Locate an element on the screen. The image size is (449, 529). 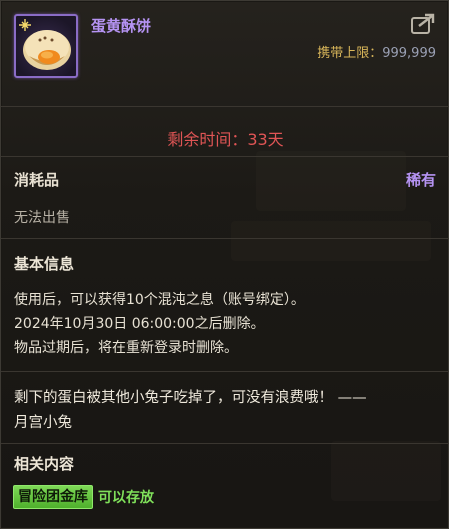
flavor-text: 剩下的蛋白被其他小兔子吃掉了，可没有浪费哦！ —— 月宫小兔 is located at coordinates (224, 411).